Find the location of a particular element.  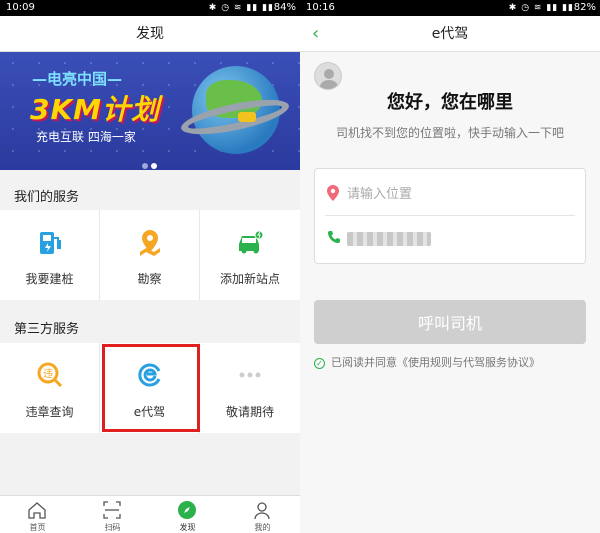

service-survey: 勘察 is located at coordinates (150, 255).